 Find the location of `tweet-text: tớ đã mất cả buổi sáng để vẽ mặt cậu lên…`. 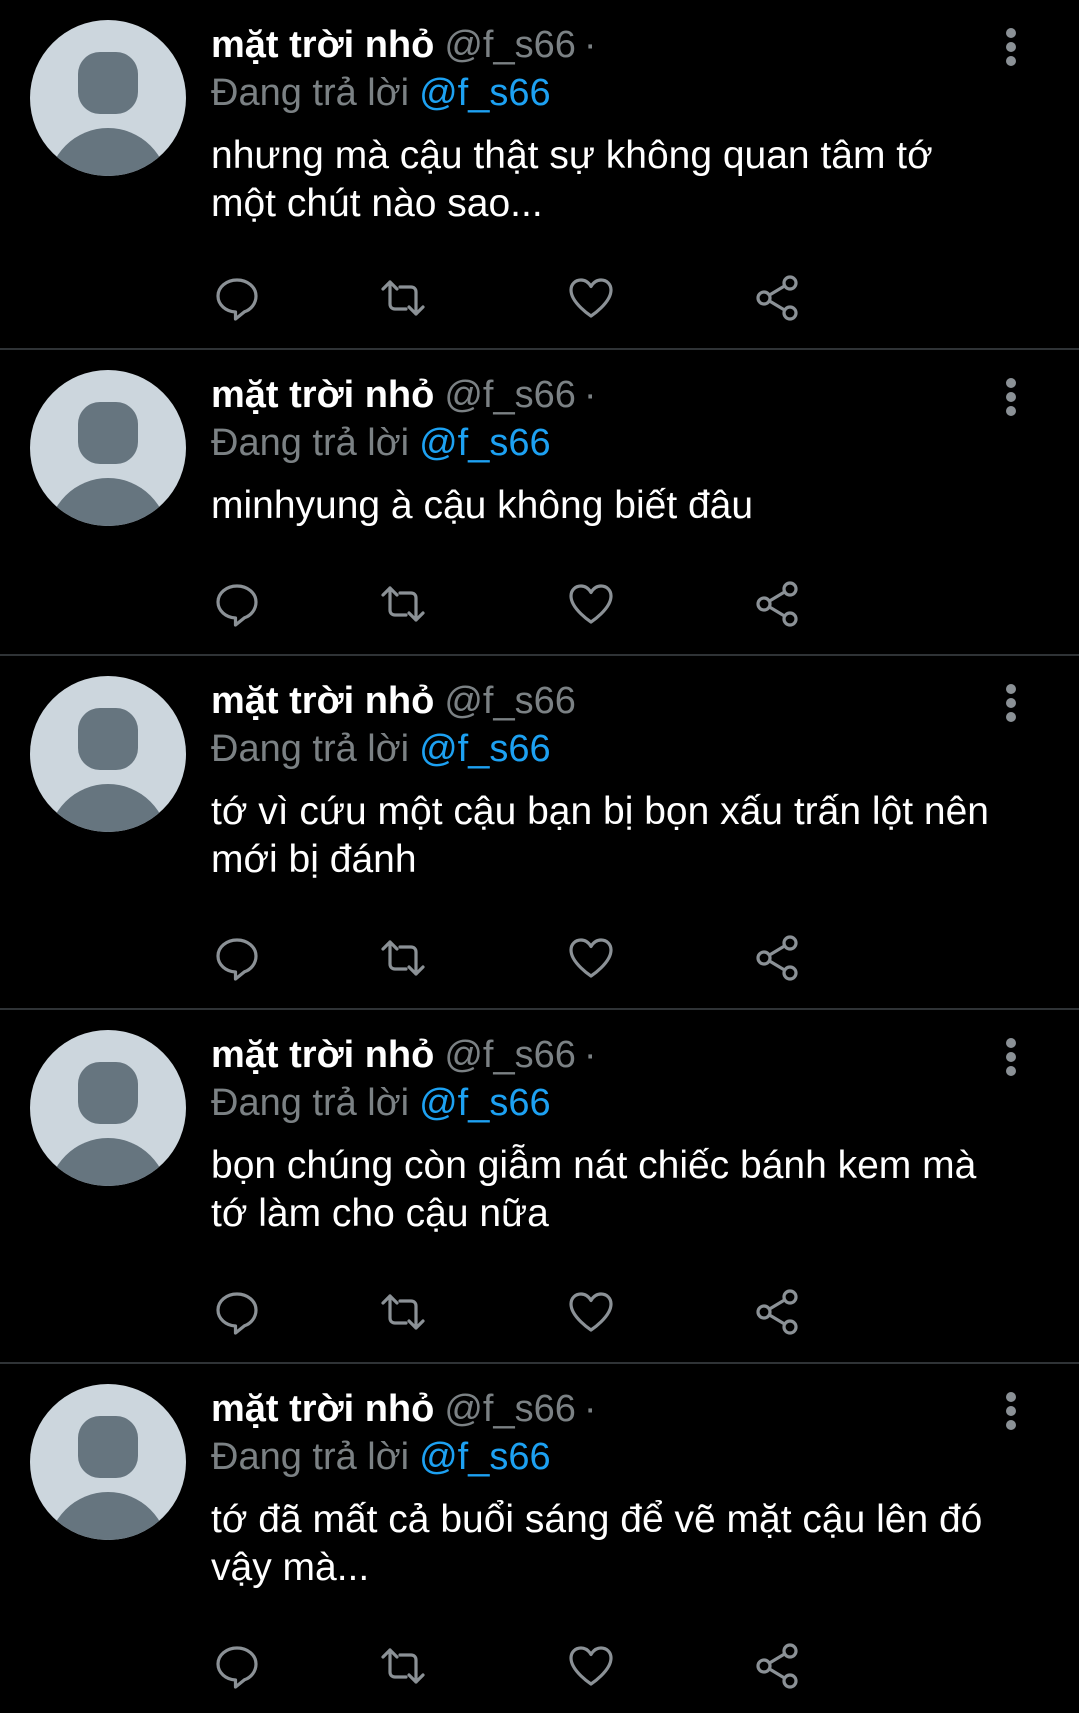

tweet-text: tớ đã mất cả buổi sáng để vẽ mặt cậu lên… is located at coordinates (597, 1543).